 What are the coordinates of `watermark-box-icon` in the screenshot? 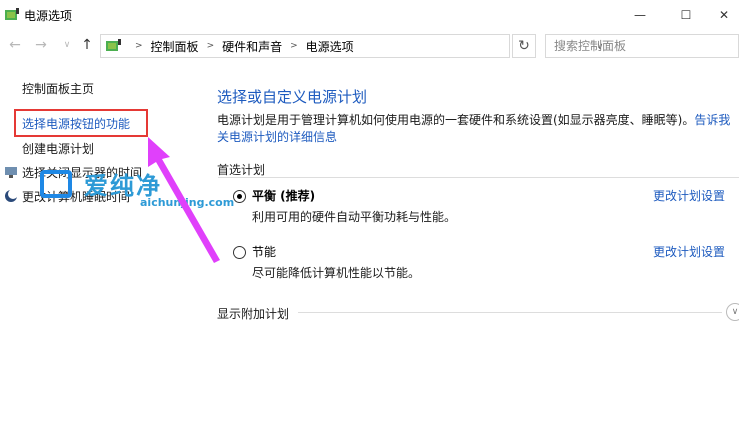 It's located at (56, 184).